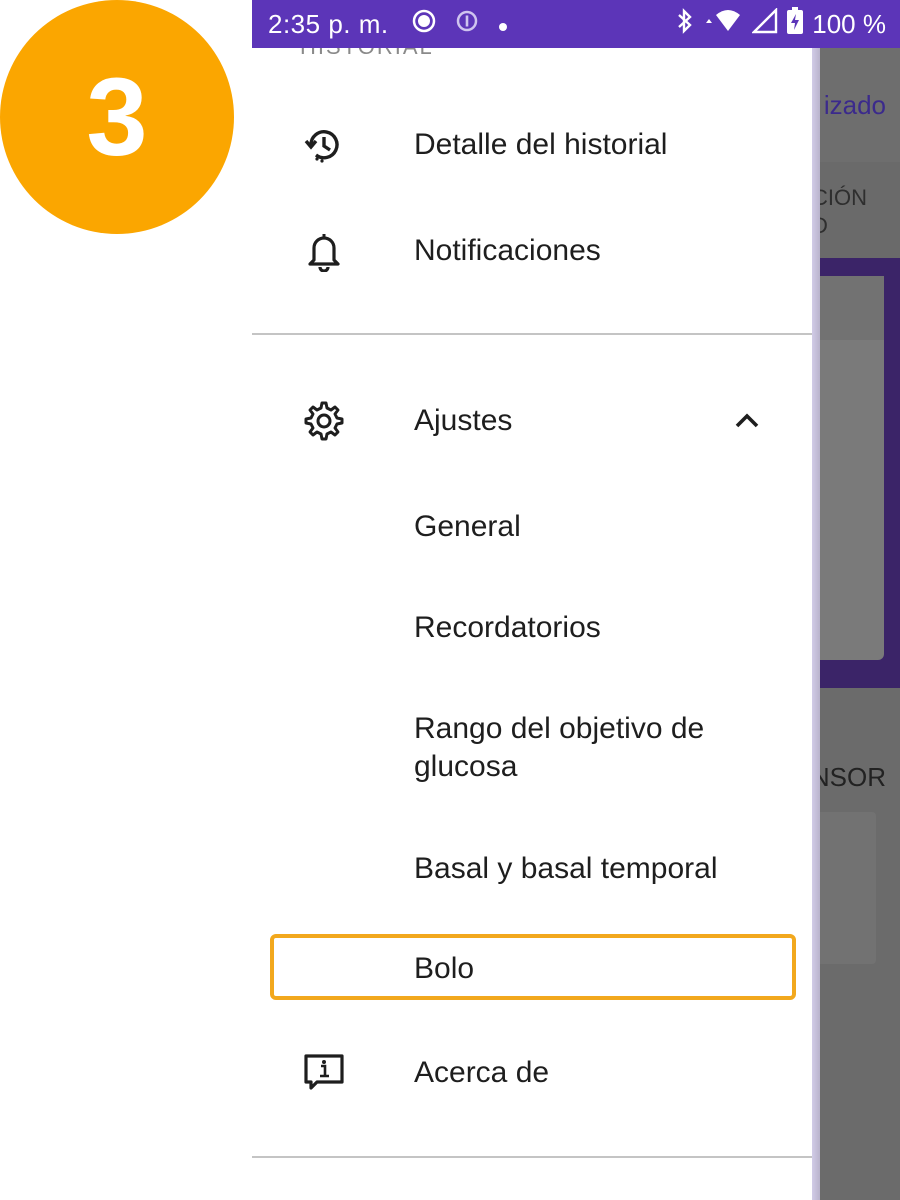  Describe the element at coordinates (848, 468) in the screenshot. I see `background-card` at that location.